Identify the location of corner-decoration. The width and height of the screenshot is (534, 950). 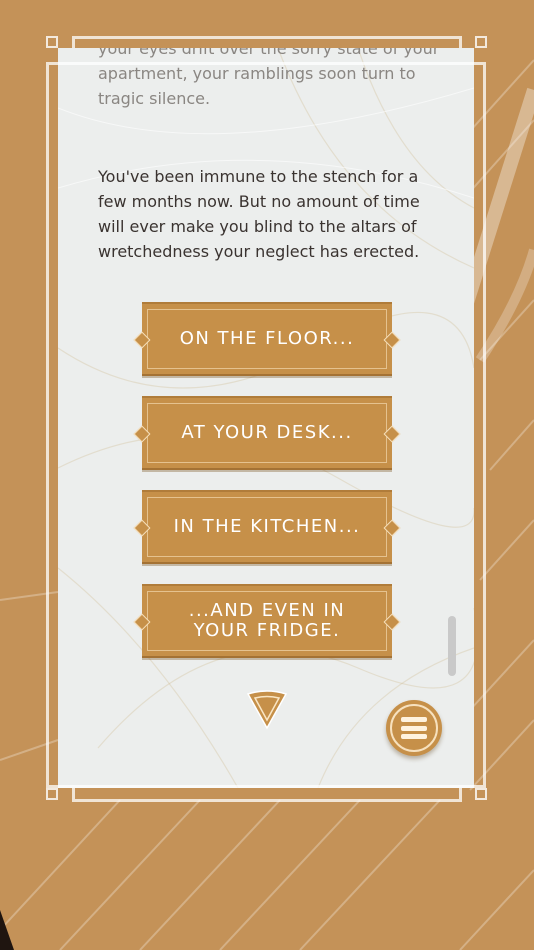
(7, 930).